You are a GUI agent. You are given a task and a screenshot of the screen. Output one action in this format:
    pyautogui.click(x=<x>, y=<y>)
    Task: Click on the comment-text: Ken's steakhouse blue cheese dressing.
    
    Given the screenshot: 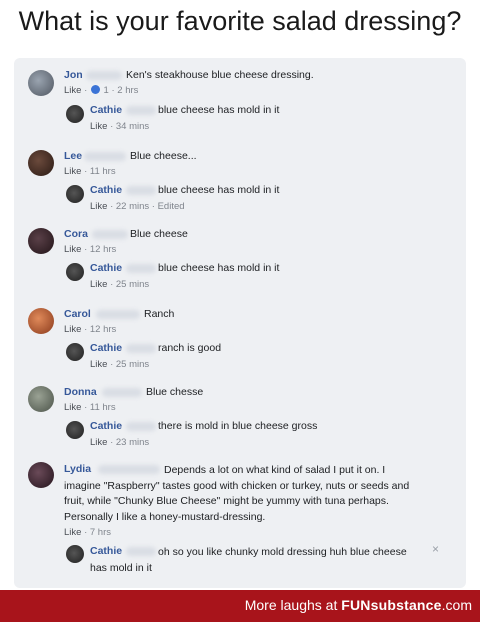 What is the action you would take?
    pyautogui.click(x=220, y=75)
    